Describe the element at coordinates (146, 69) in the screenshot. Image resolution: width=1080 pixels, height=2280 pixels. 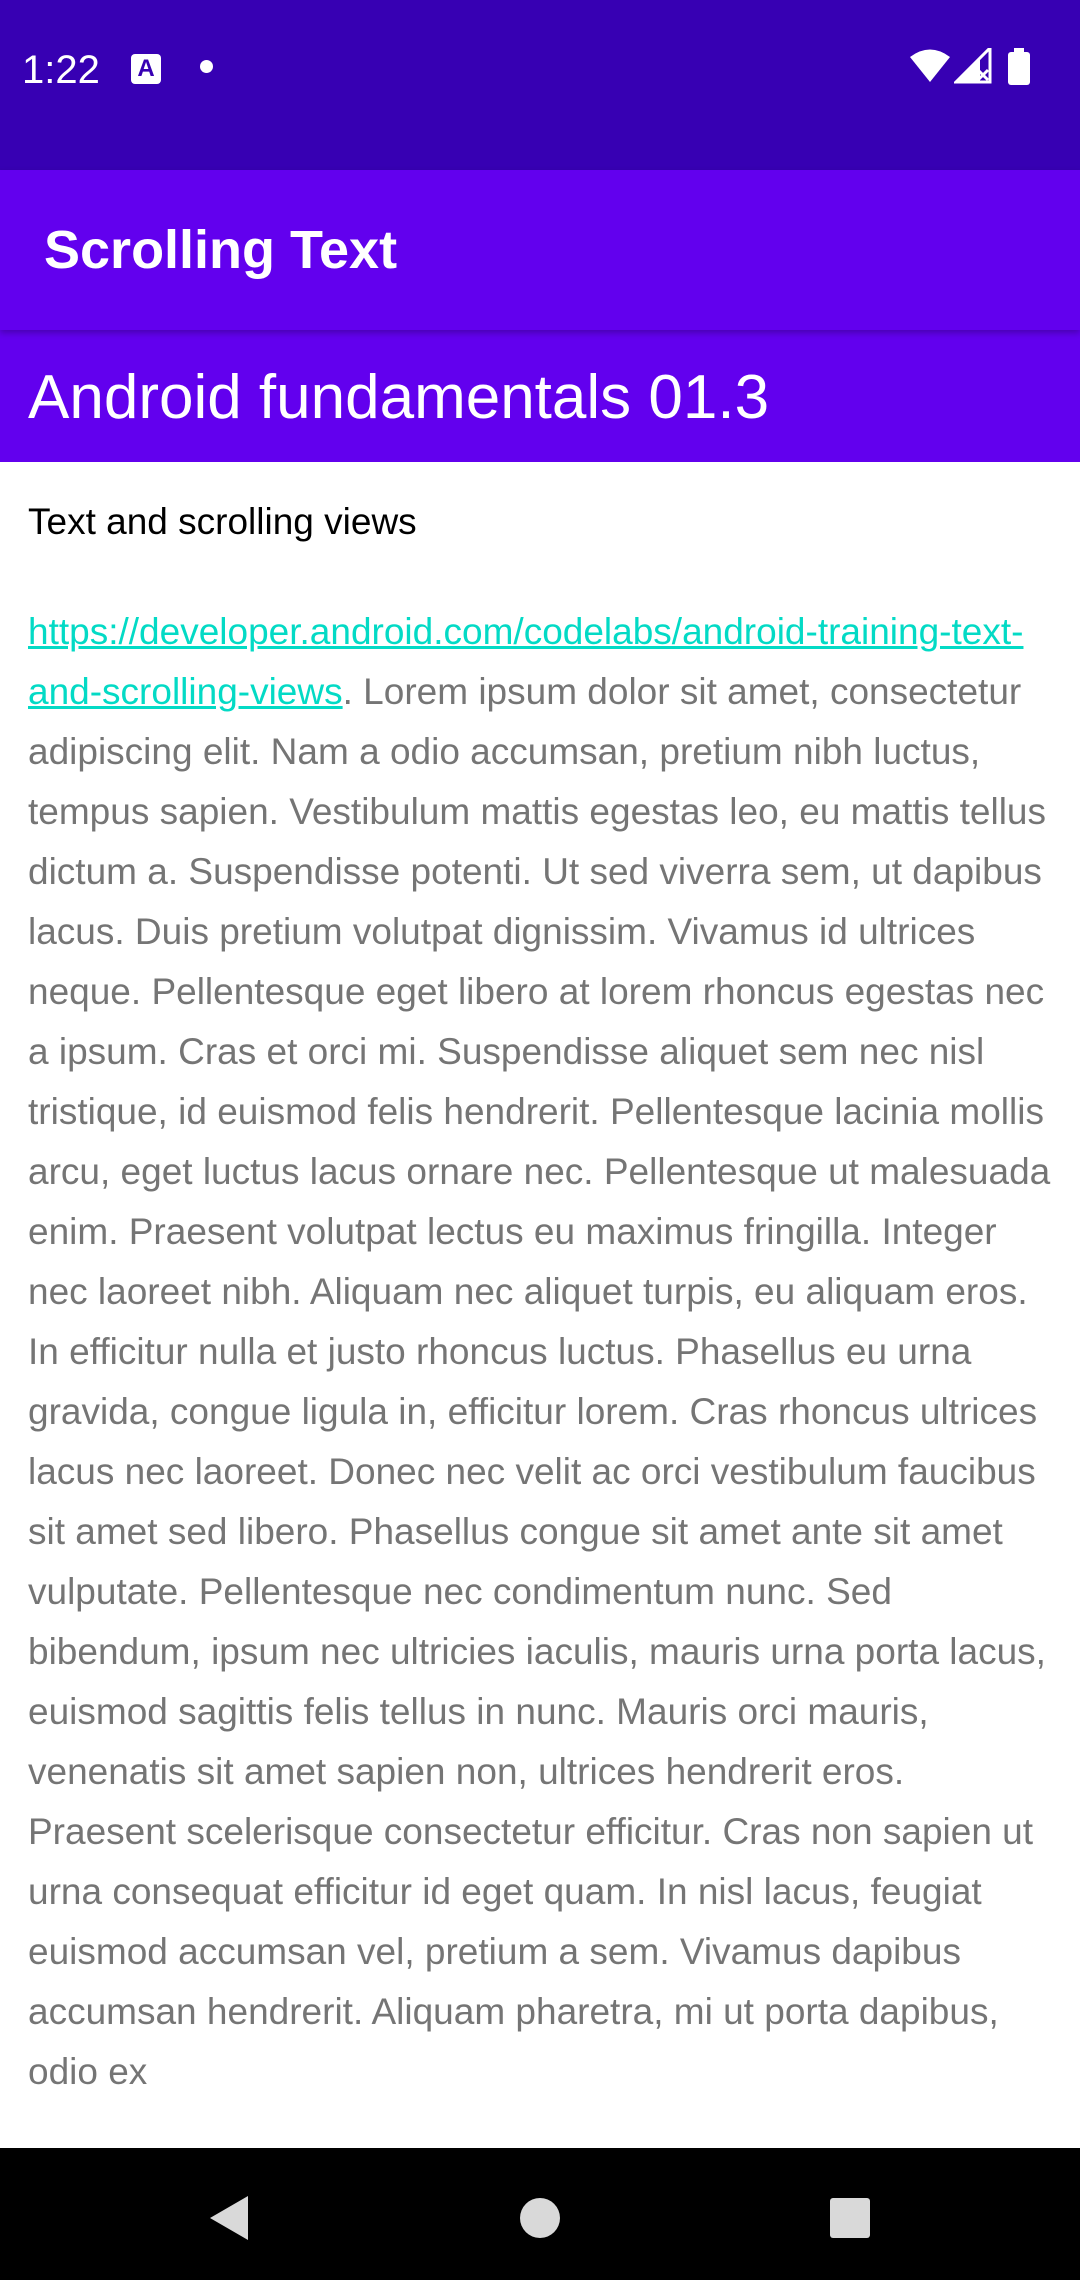
I see `a-icon: A` at that location.